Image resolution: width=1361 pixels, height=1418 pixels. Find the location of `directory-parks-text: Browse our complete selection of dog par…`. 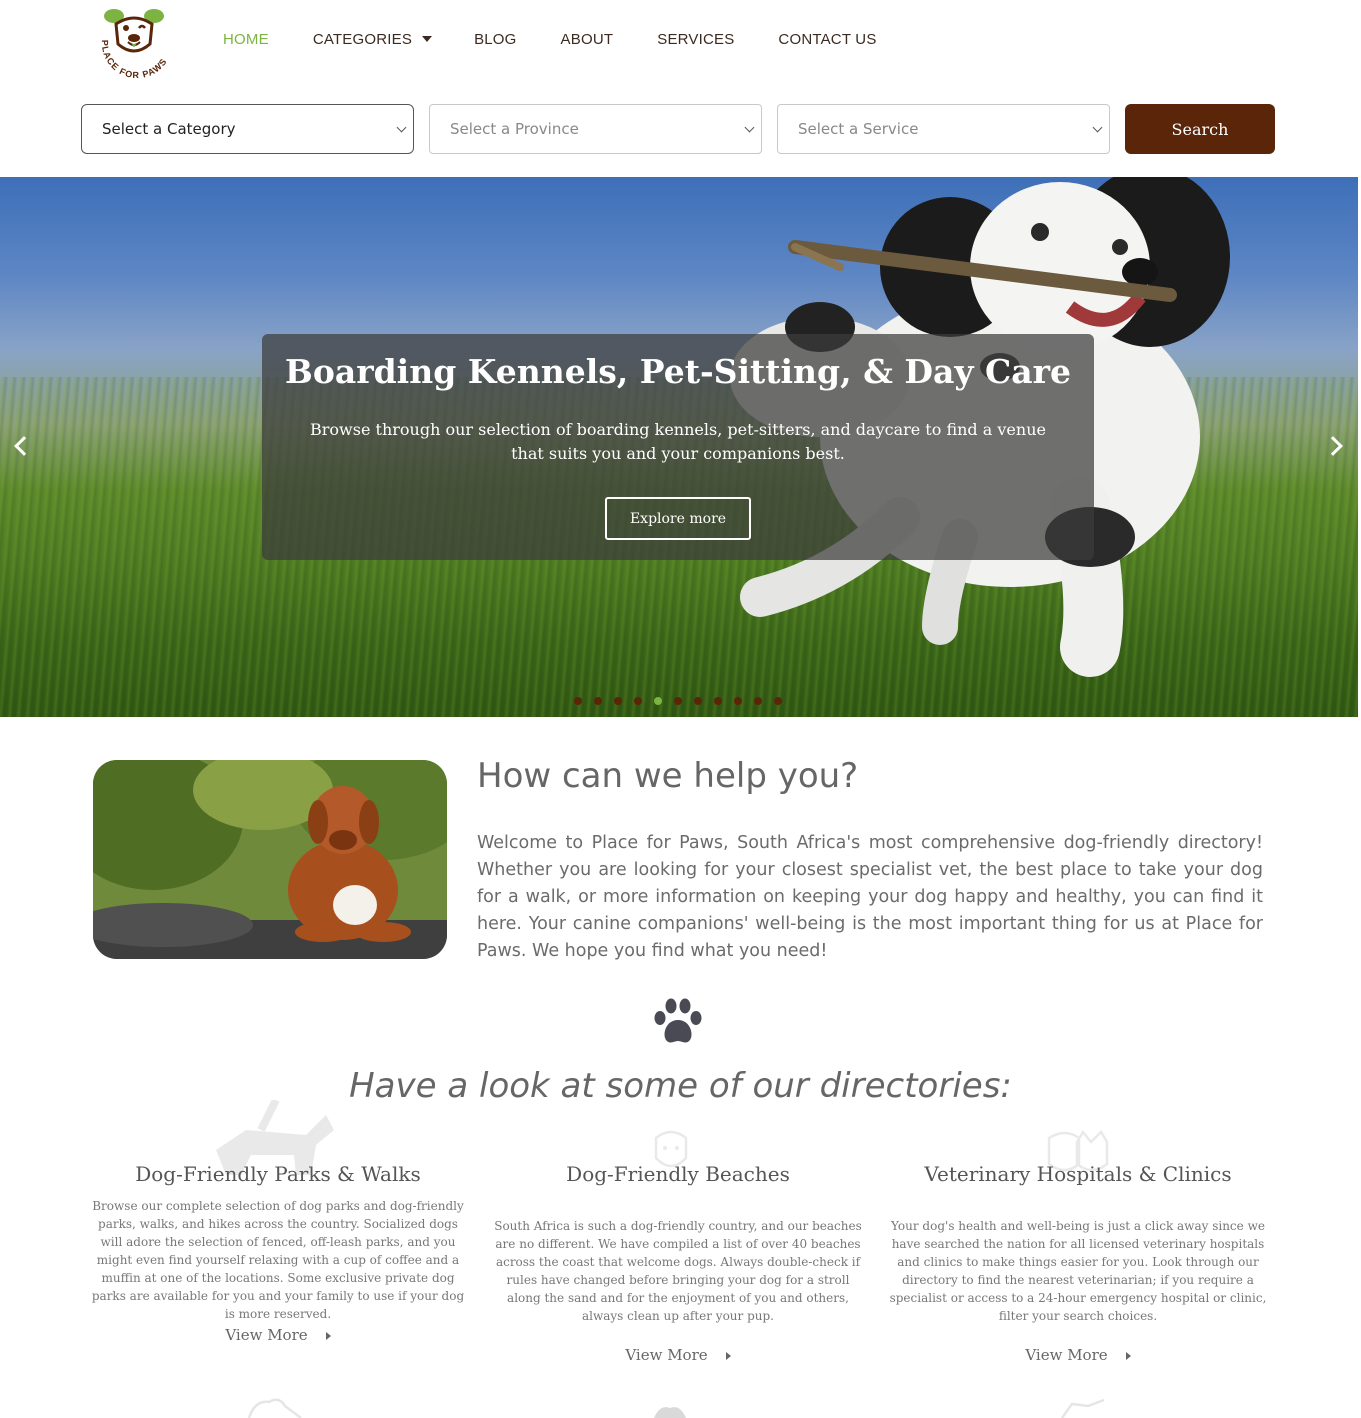

directory-parks-text: Browse our complete selection of dog par… is located at coordinates (278, 1260).